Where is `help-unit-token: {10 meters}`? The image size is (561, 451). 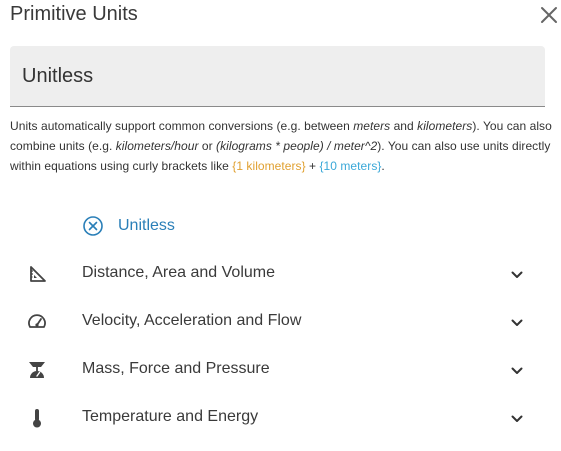 help-unit-token: {10 meters} is located at coordinates (350, 166).